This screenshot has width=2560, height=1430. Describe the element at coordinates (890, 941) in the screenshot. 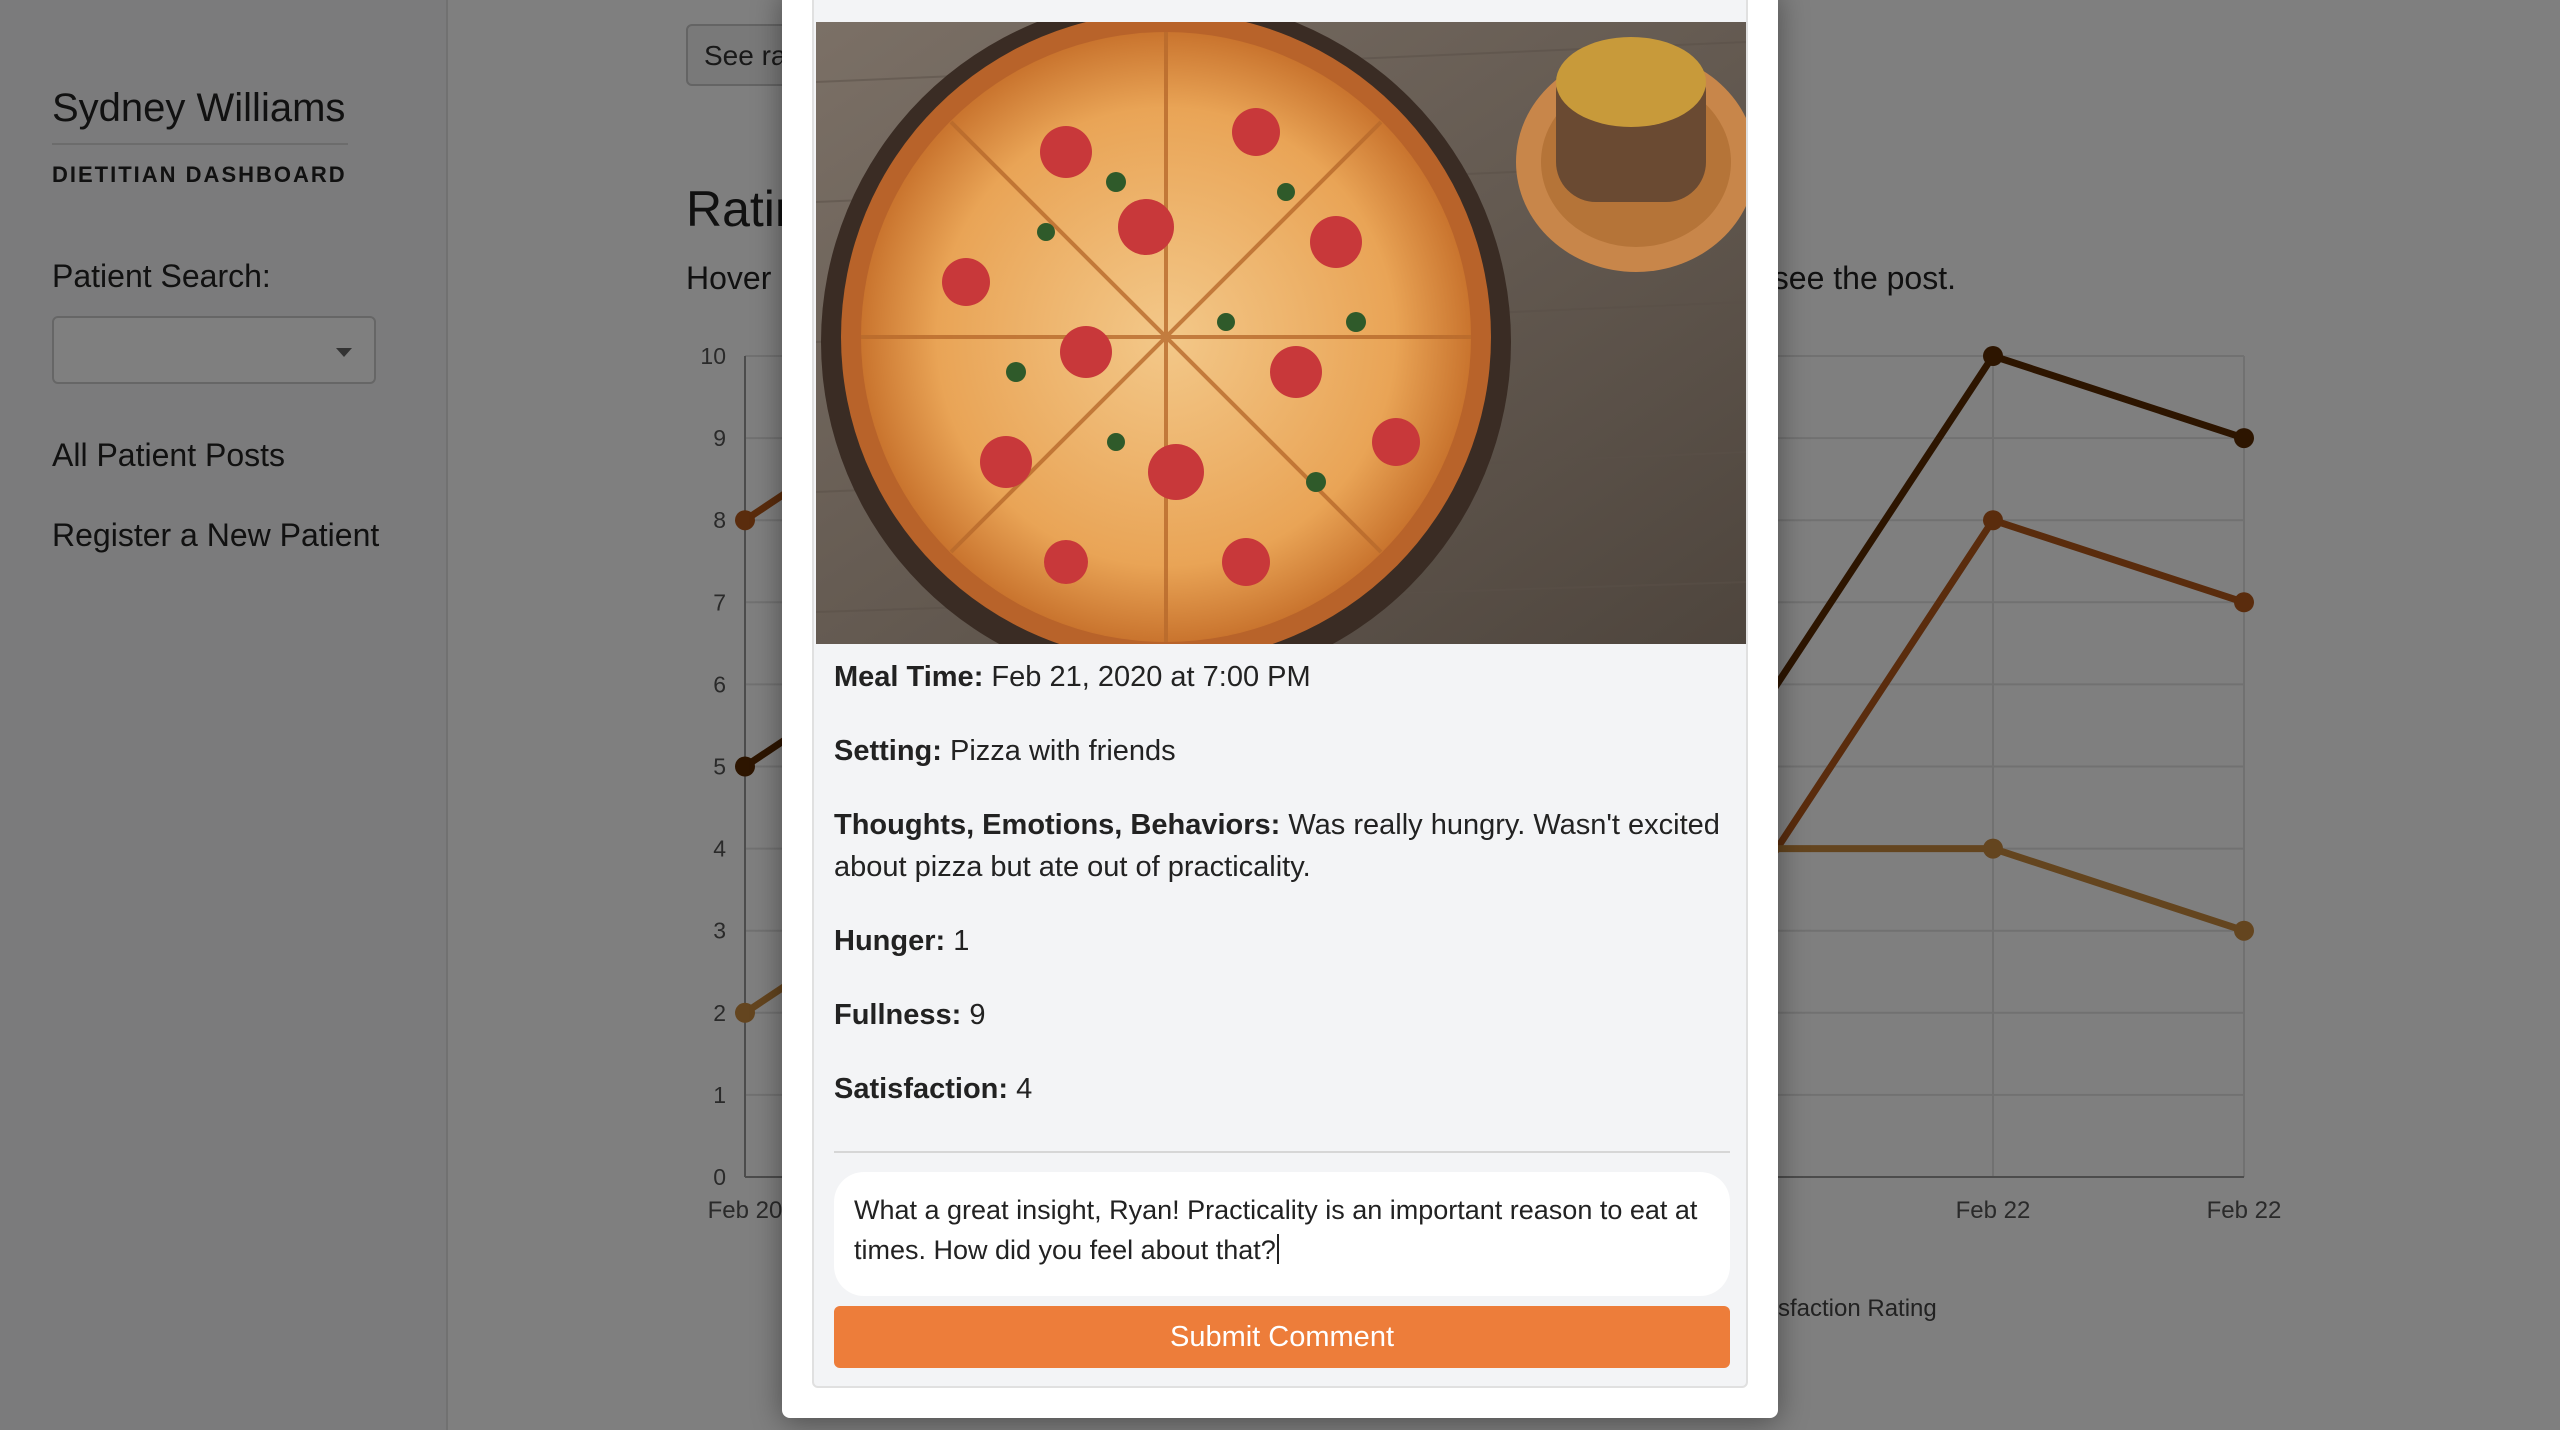

I see `hunger-label: Hunger:` at that location.